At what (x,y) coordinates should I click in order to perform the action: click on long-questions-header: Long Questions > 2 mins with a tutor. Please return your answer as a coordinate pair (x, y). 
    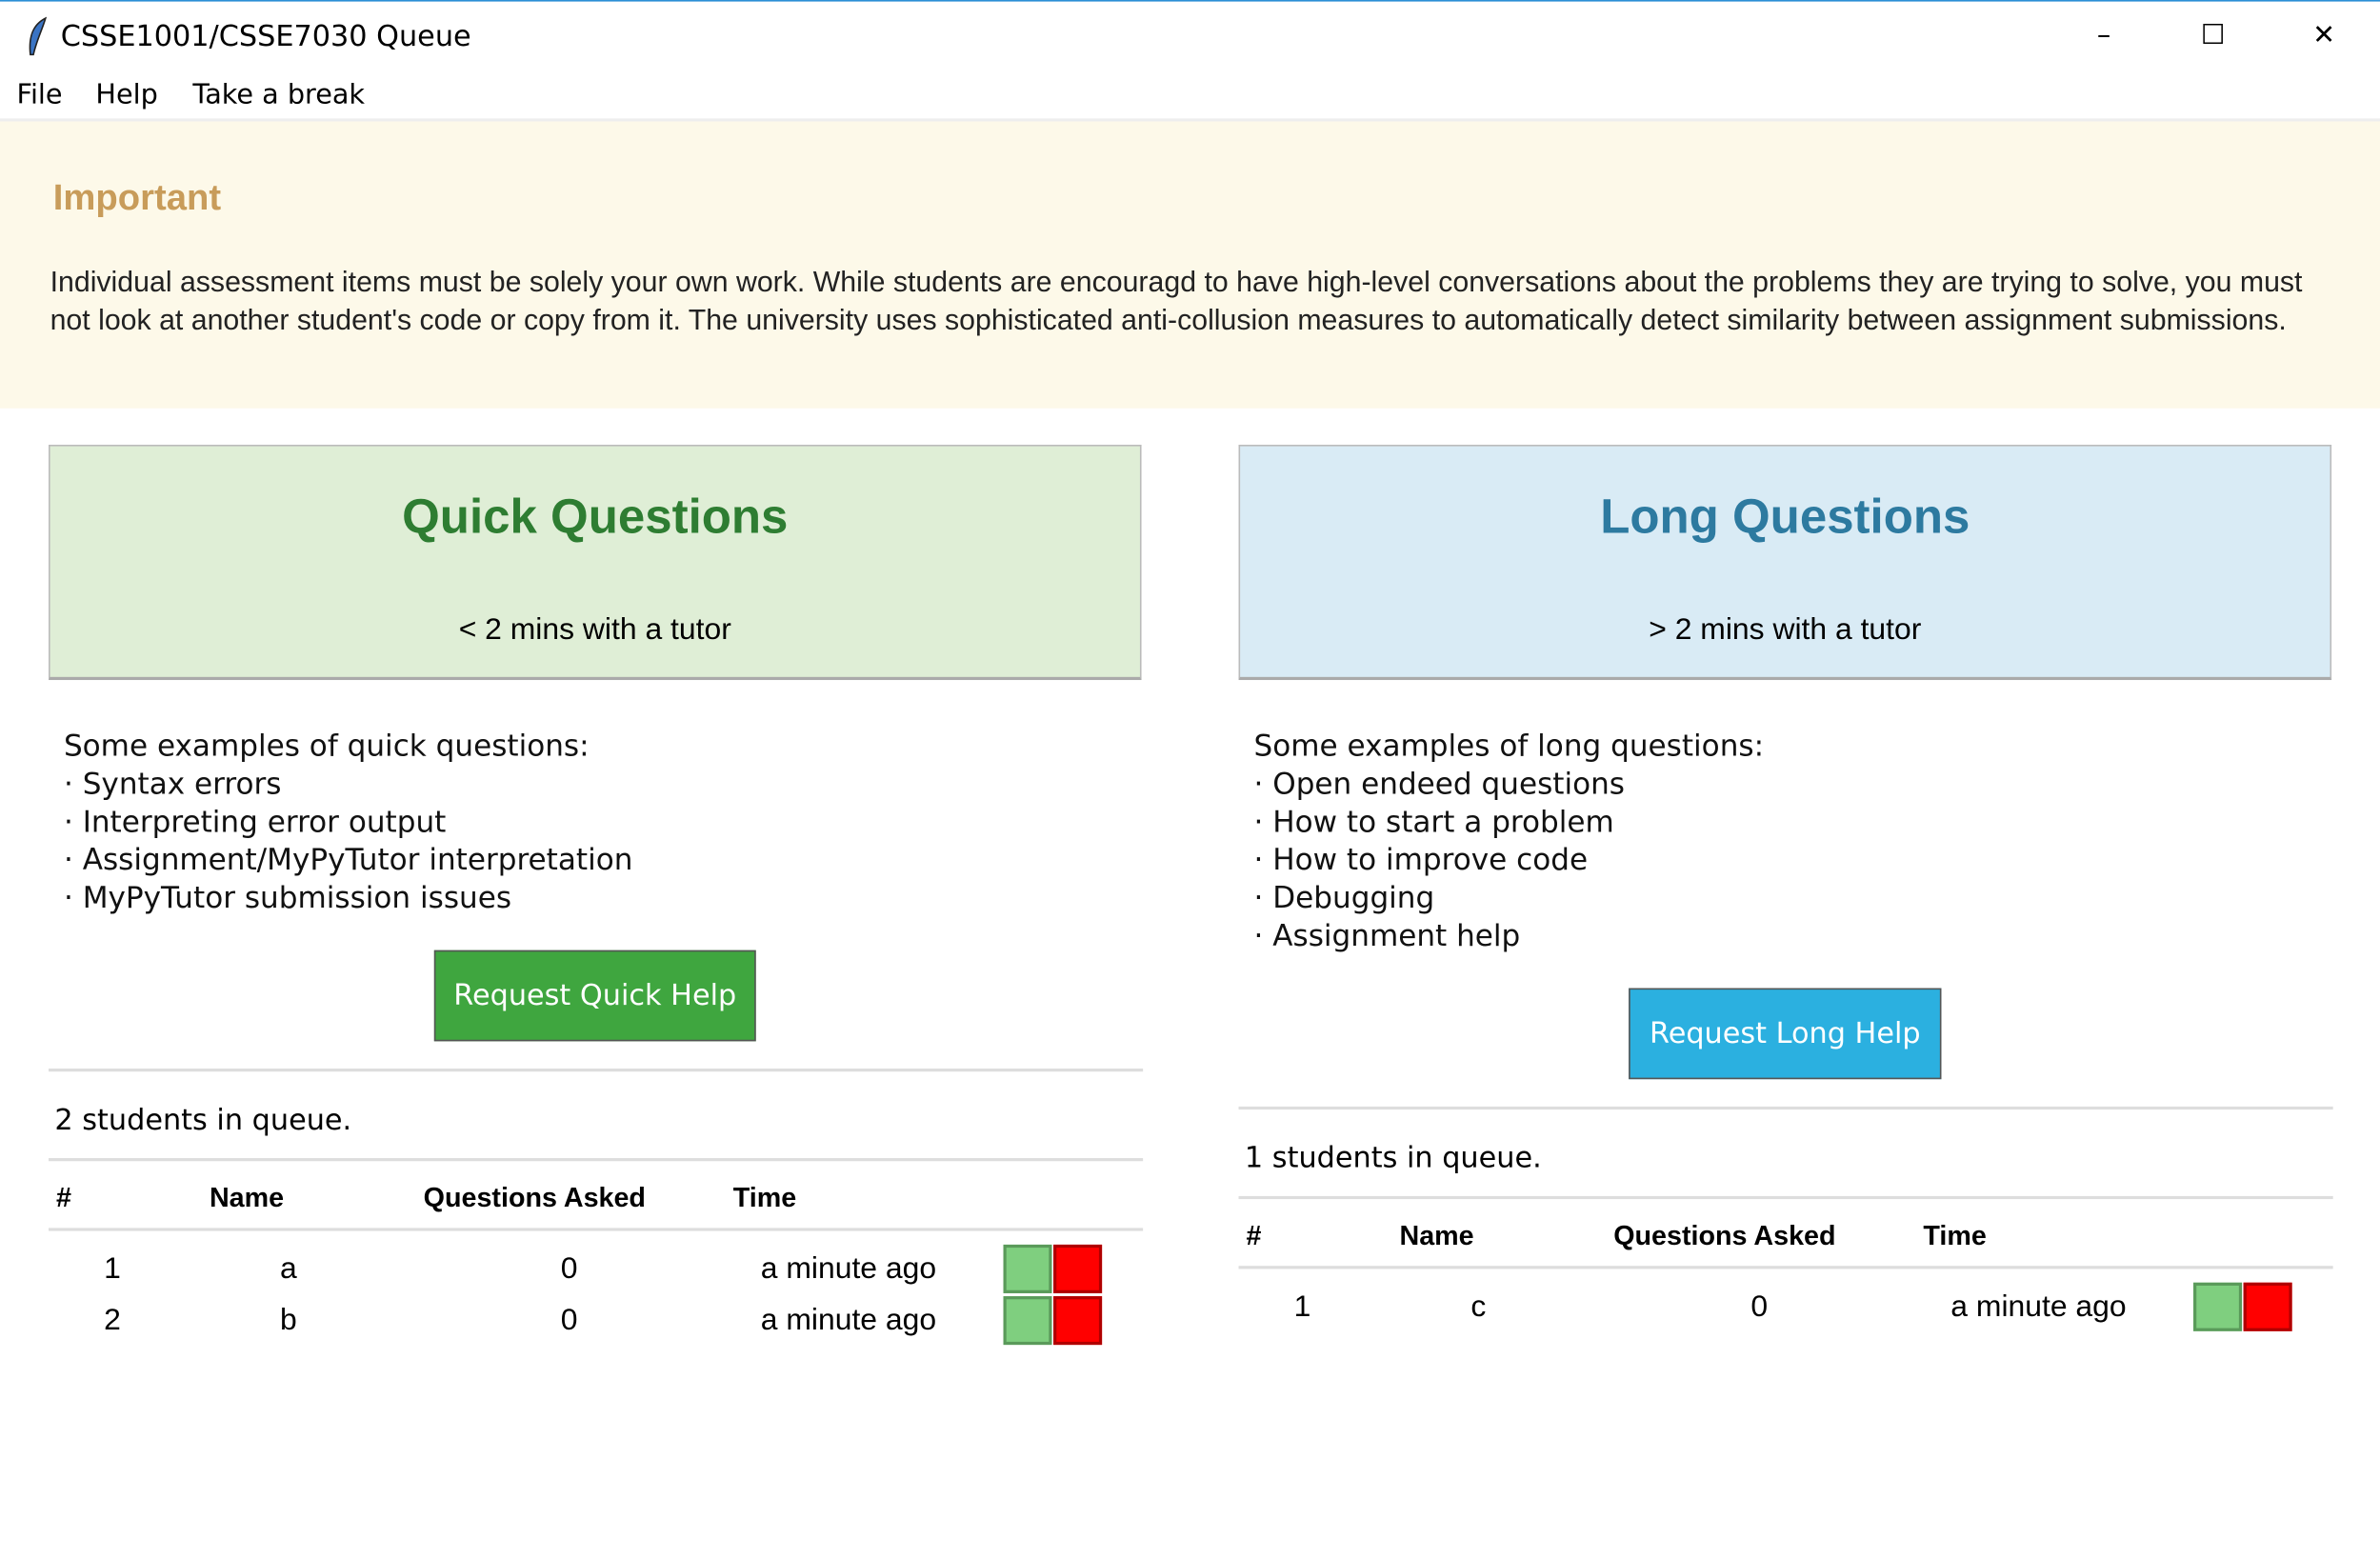
    Looking at the image, I should click on (1785, 562).